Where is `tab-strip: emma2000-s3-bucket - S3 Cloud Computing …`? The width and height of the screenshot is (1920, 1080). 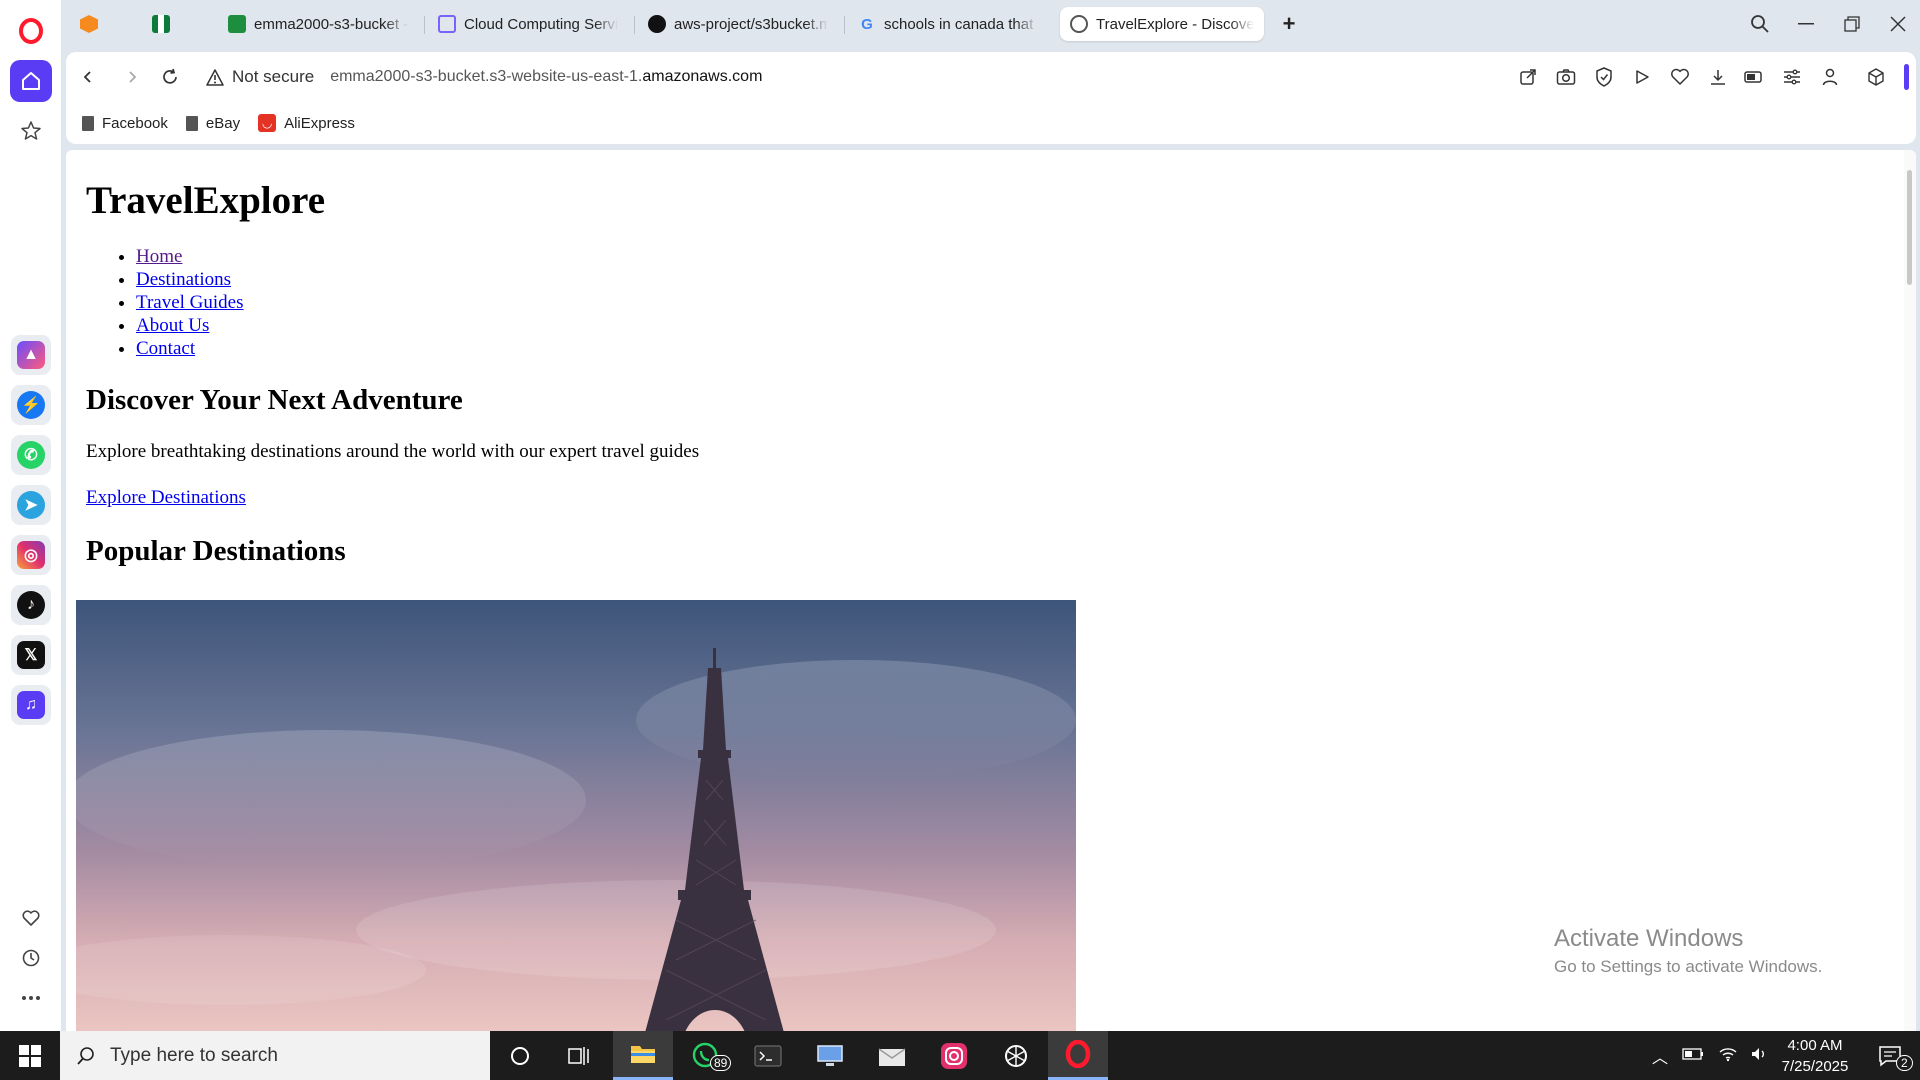
tab-strip: emma2000-s3-bucket - S3 Cloud Computing … is located at coordinates (991, 24).